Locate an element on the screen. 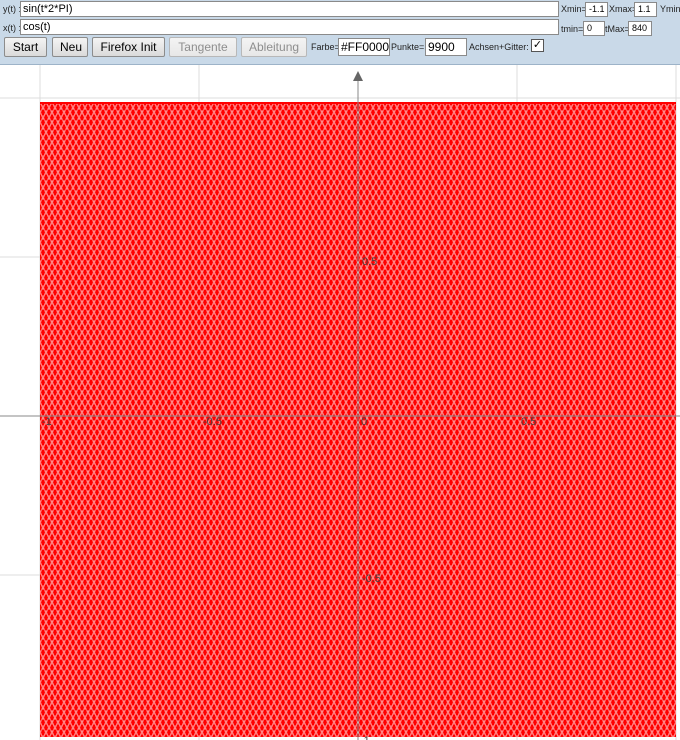 This screenshot has height=740, width=680. tmax-label: tMax= is located at coordinates (617, 29).